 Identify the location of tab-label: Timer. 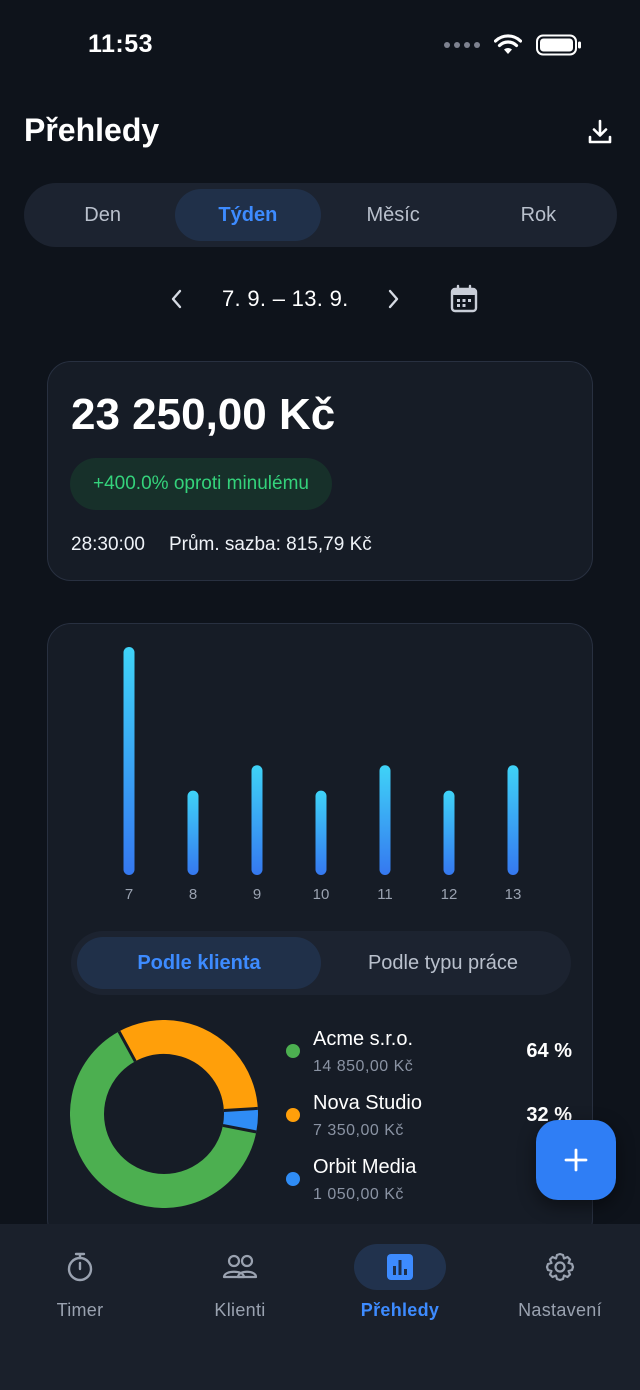
(80, 1310).